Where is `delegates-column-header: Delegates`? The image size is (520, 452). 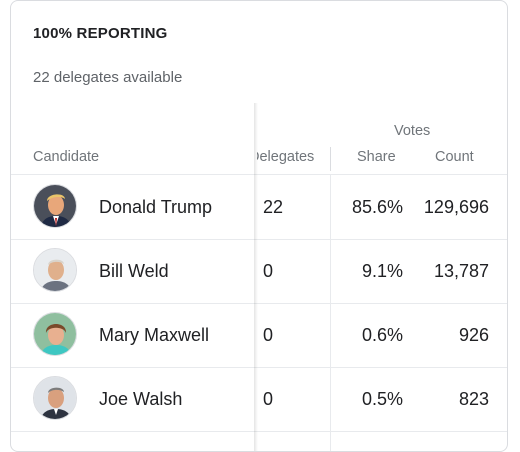
delegates-column-header: Delegates is located at coordinates (296, 157).